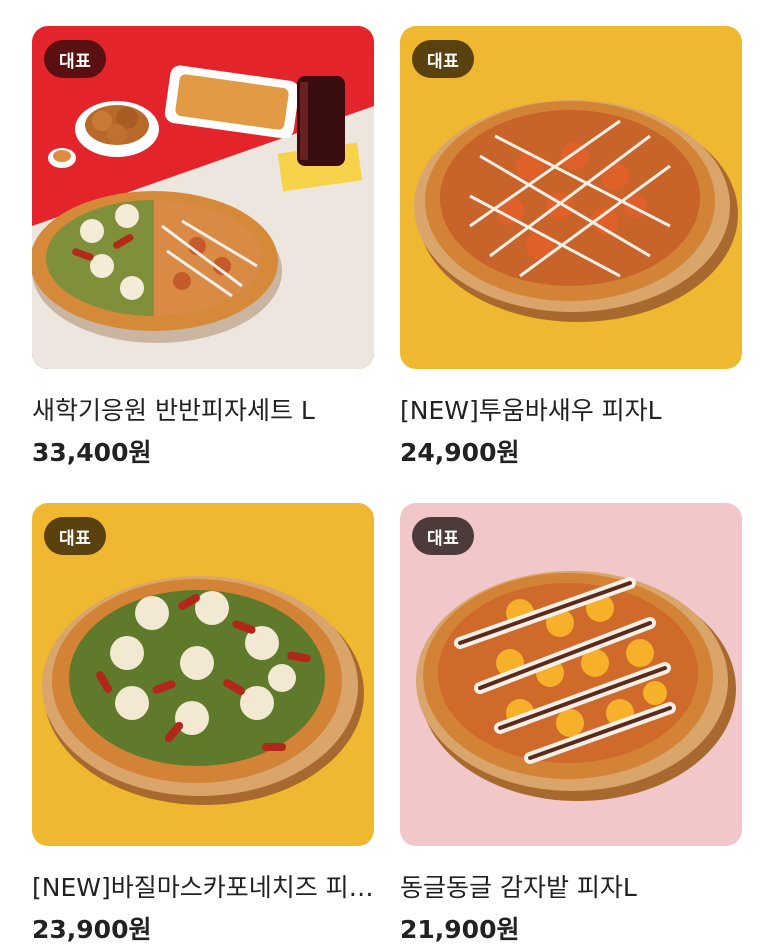 The height and width of the screenshot is (949, 773). What do you see at coordinates (92, 452) in the screenshot?
I see `product-price: 33,400원` at bounding box center [92, 452].